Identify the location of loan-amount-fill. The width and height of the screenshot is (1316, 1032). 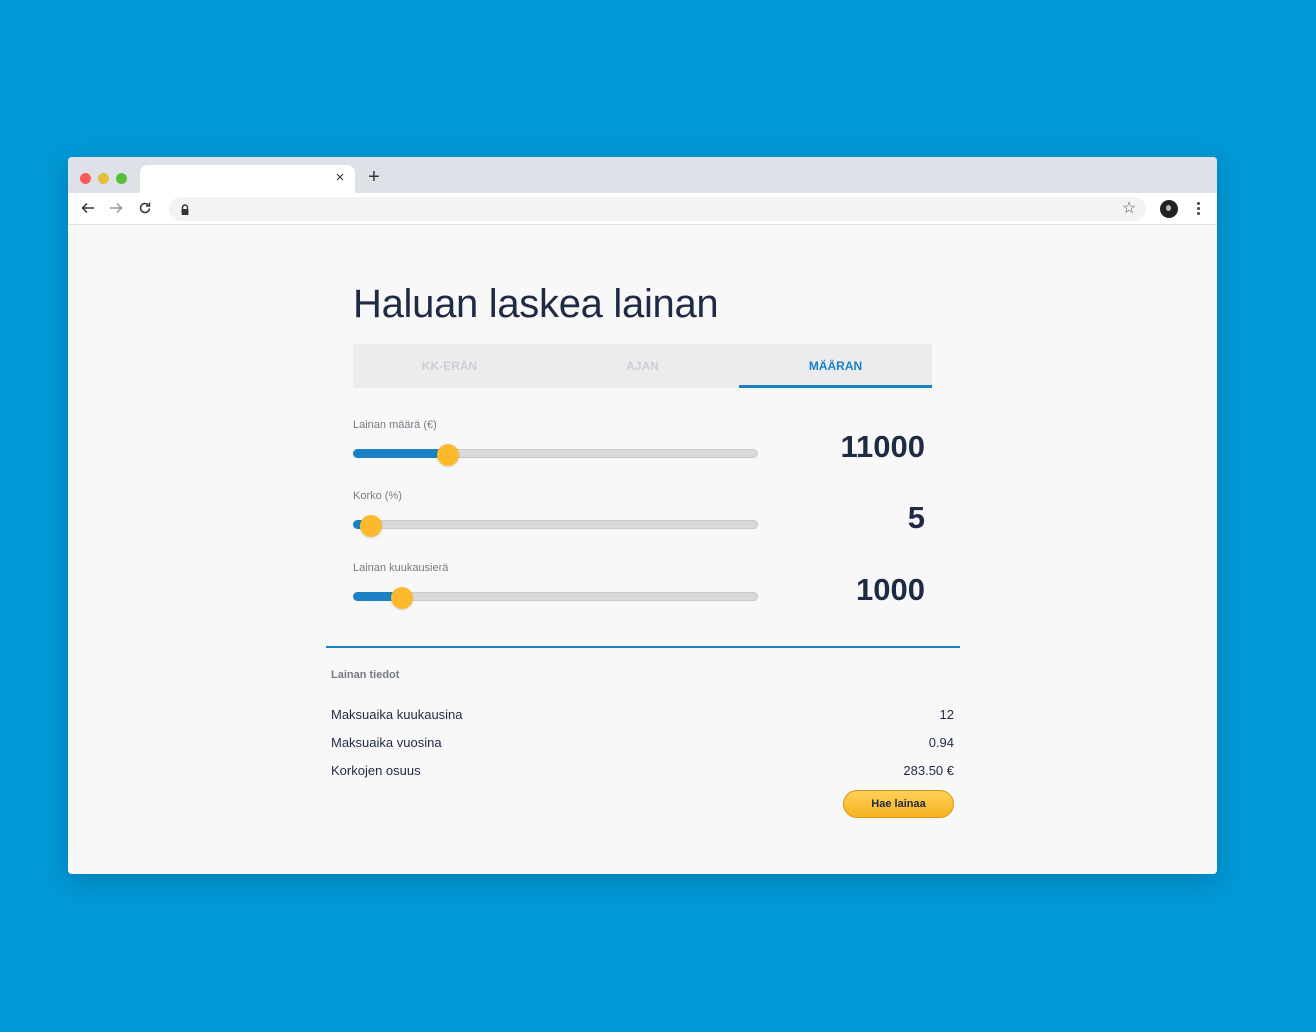
(400, 453).